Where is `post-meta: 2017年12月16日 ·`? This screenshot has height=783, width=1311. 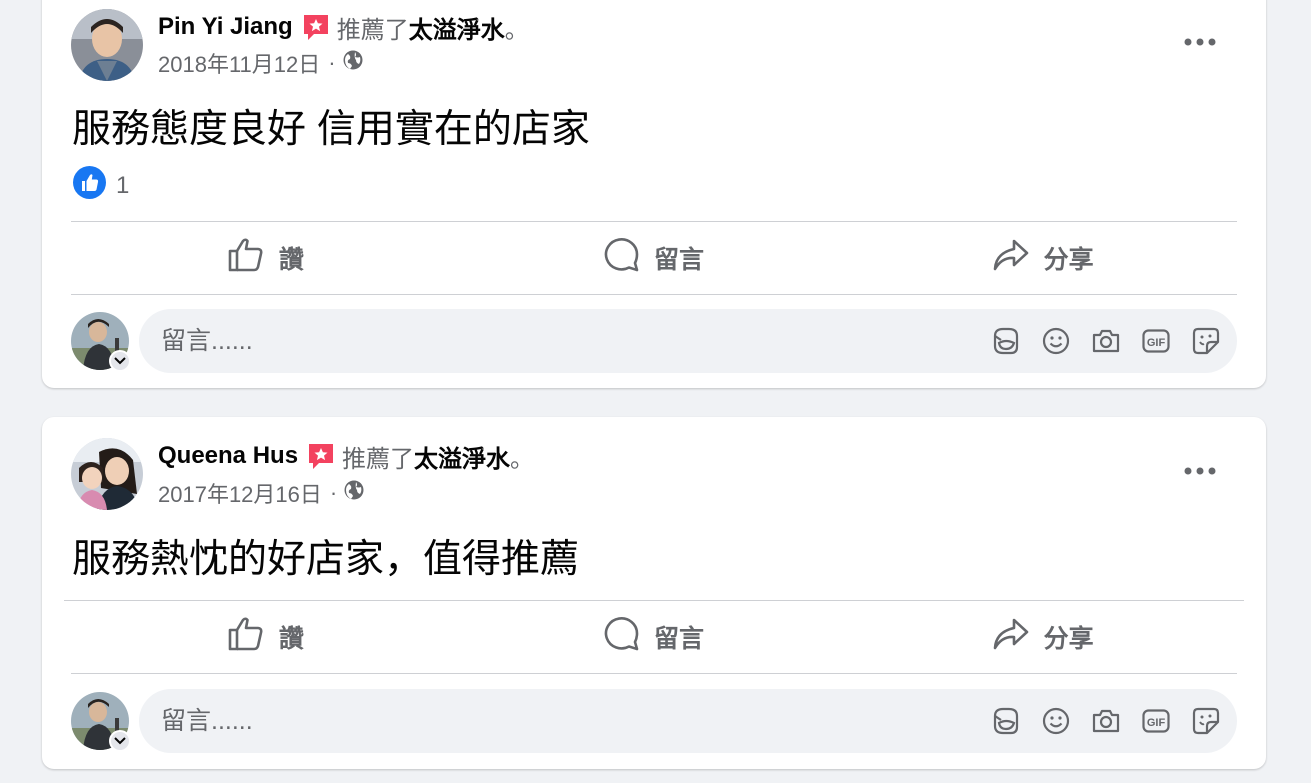
post-meta: 2017年12月16日 · is located at coordinates (261, 493).